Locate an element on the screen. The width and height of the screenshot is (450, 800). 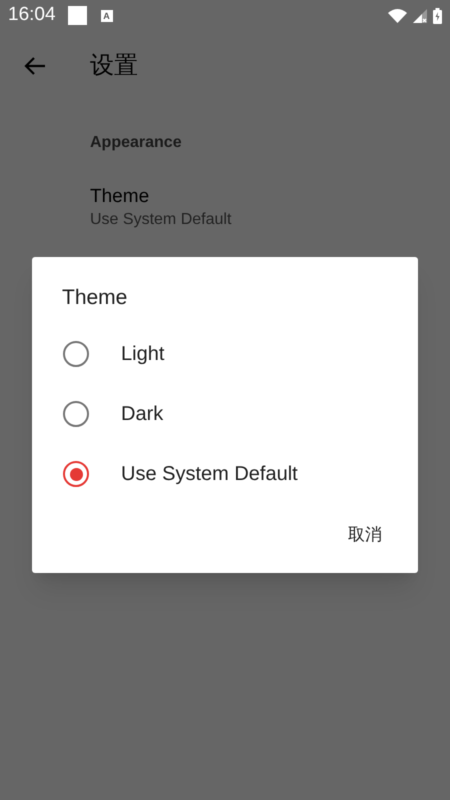
dialog-title: Theme is located at coordinates (94, 298).